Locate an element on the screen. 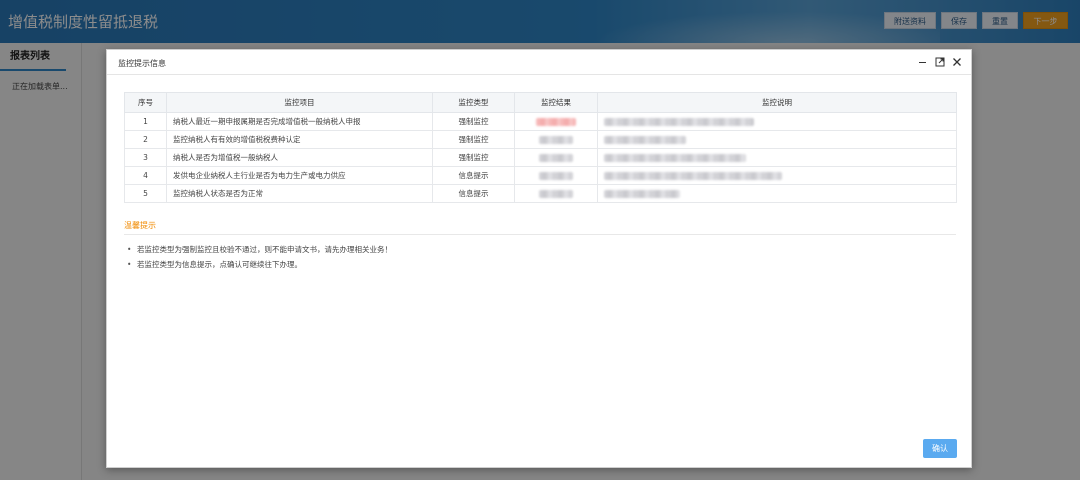  dialog-window-controls is located at coordinates (940, 62).